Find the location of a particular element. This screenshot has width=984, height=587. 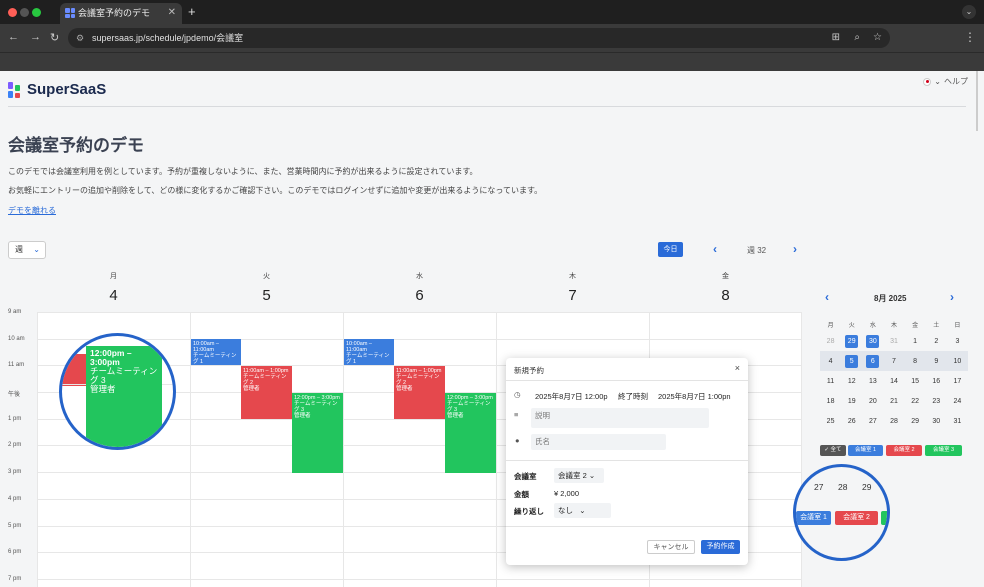

mini-day: 1 is located at coordinates (915, 341).